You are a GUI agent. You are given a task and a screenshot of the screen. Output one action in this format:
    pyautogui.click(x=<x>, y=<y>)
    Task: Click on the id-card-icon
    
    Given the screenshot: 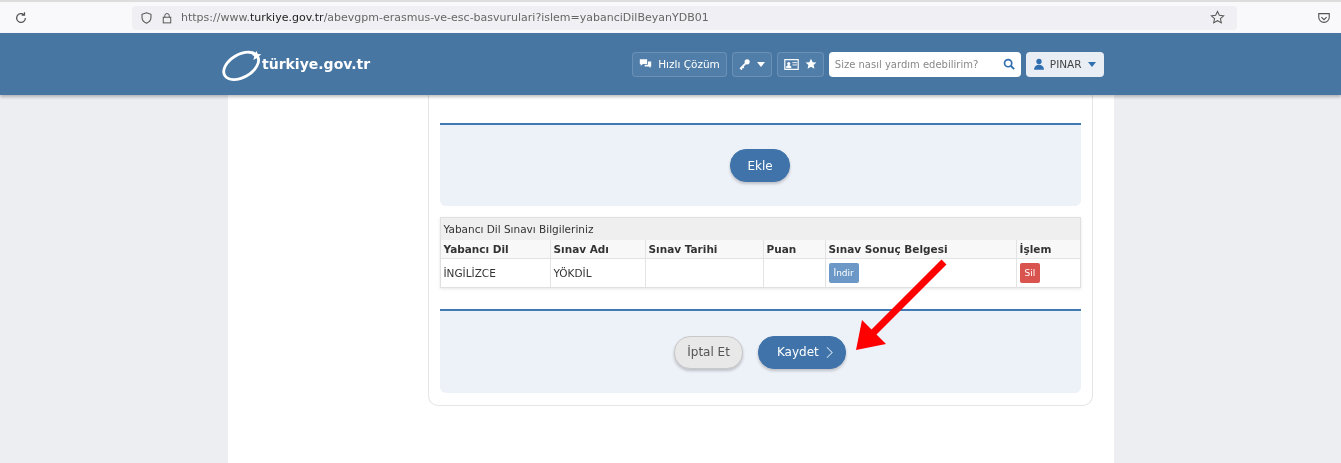 What is the action you would take?
    pyautogui.click(x=791, y=64)
    